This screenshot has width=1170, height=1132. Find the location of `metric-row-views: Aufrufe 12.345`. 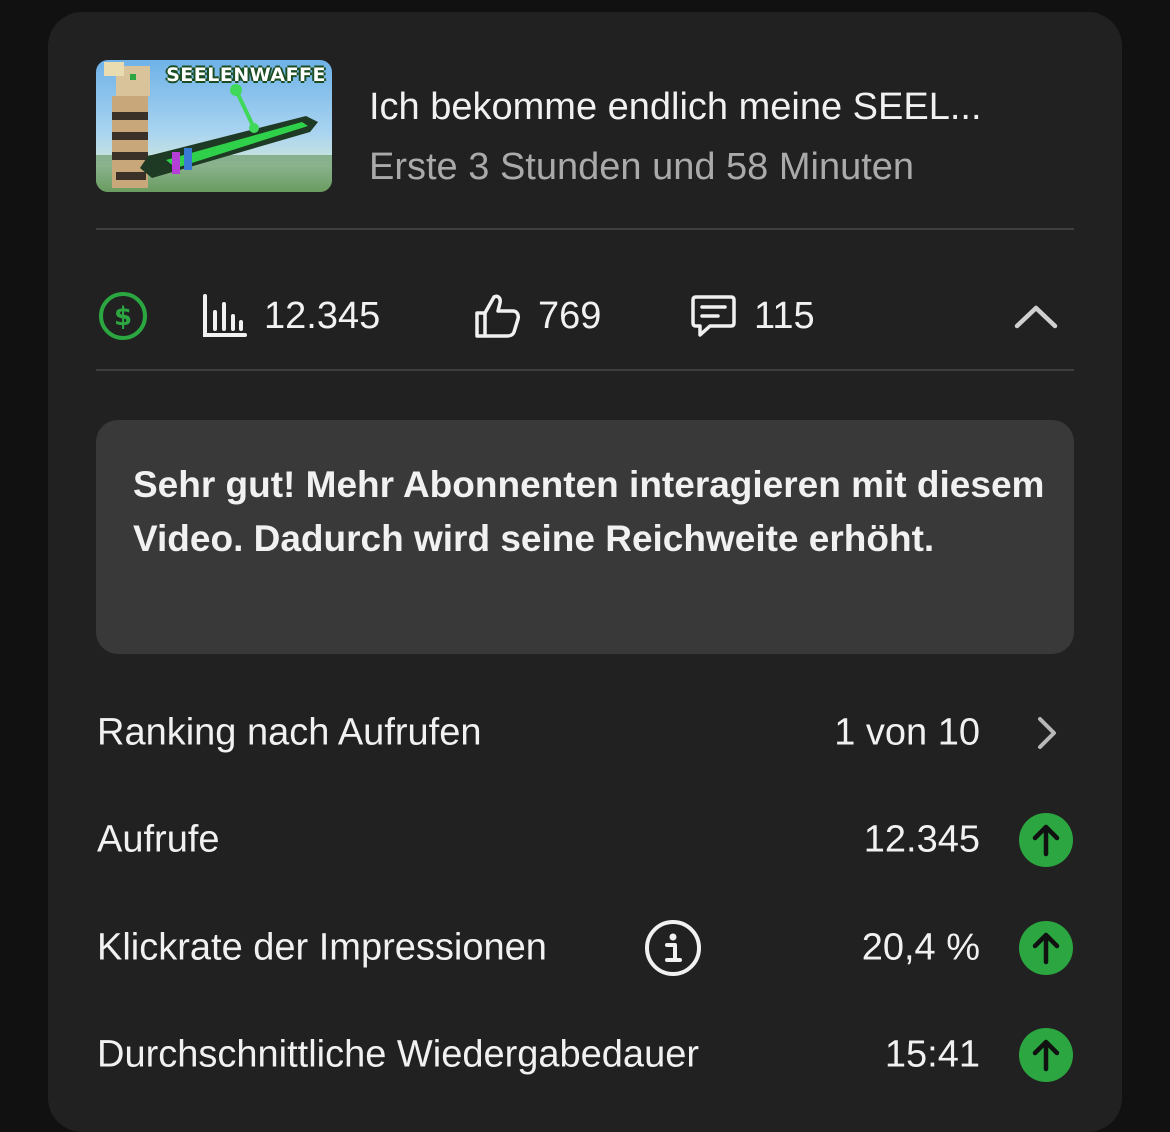

metric-row-views: Aufrufe 12.345 is located at coordinates (585, 840).